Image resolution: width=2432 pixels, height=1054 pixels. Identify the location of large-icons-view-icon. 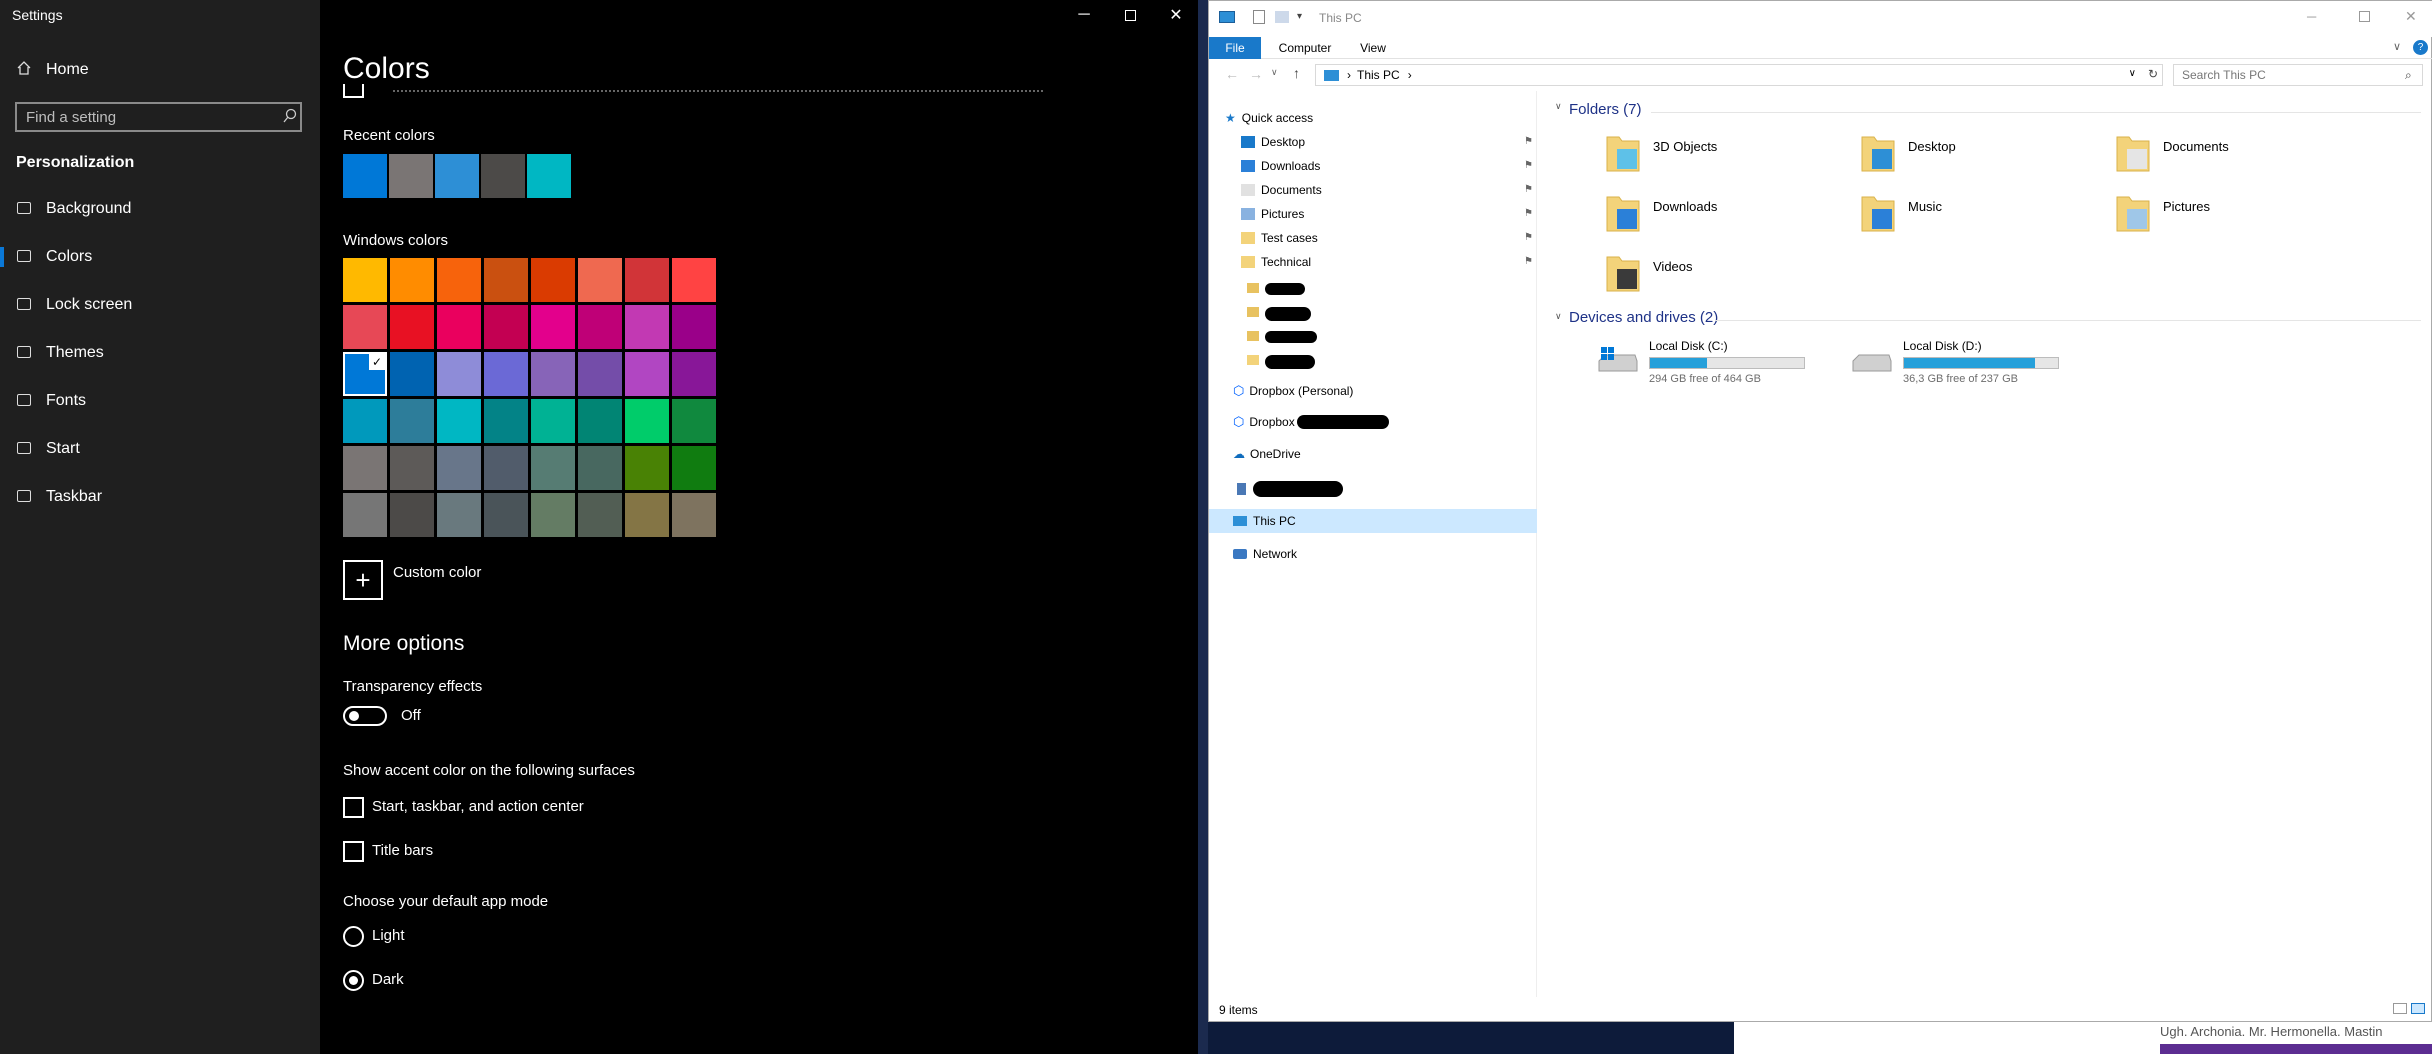
(2418, 1008).